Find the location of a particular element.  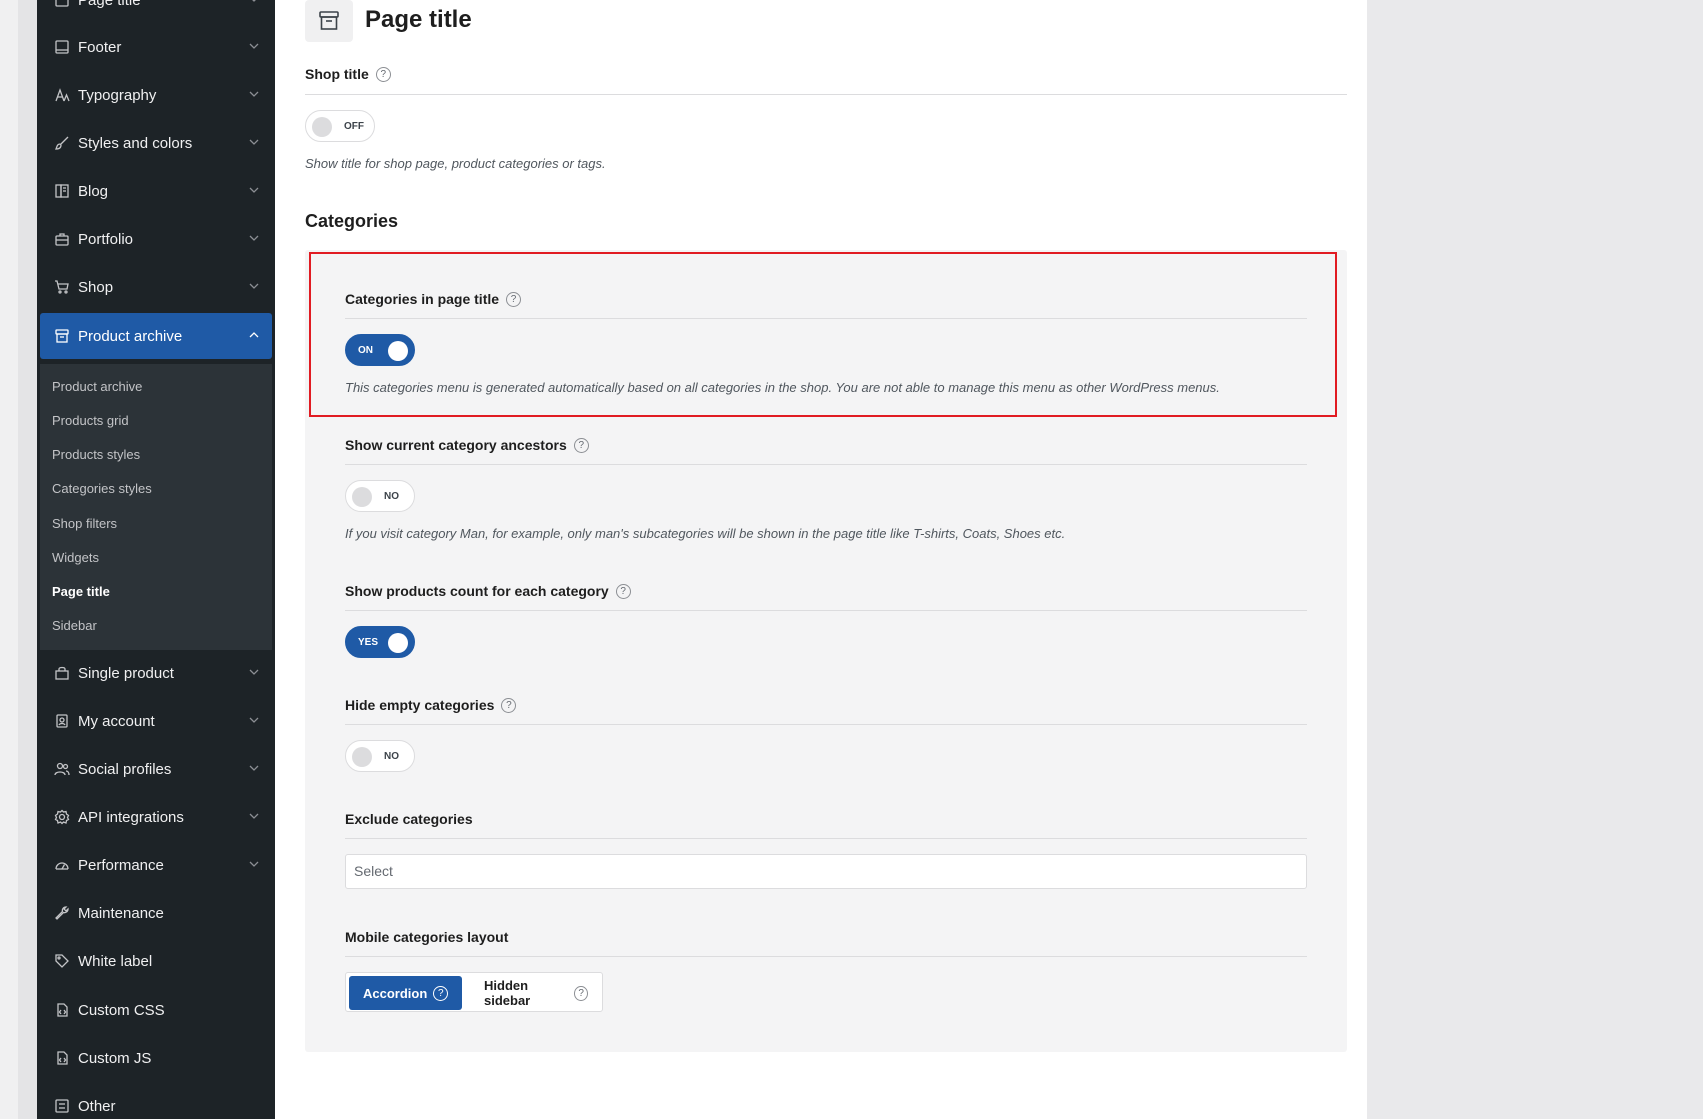

wrench-icon is located at coordinates (62, 913).